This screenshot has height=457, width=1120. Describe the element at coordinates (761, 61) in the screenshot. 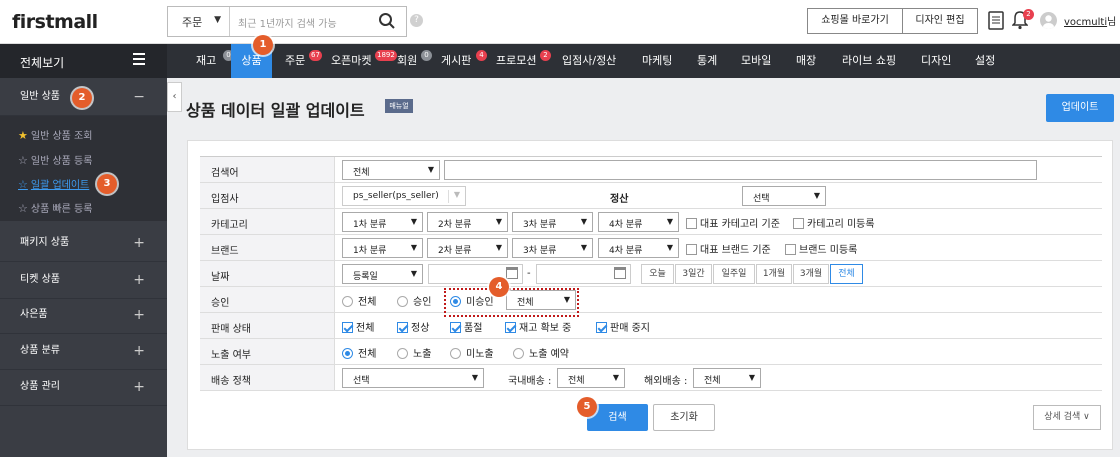

I see `nav-item-mobile: 모바일` at that location.